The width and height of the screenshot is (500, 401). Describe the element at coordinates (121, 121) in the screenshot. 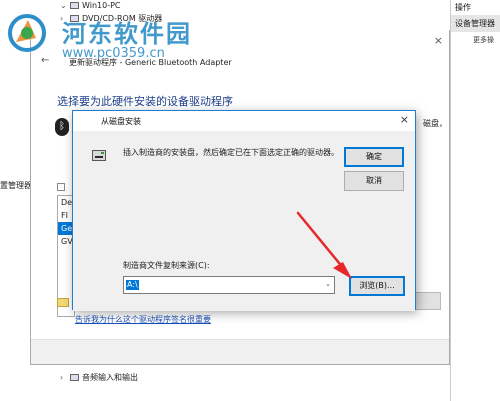

I see `dialog-title: 从磁盘安装` at that location.